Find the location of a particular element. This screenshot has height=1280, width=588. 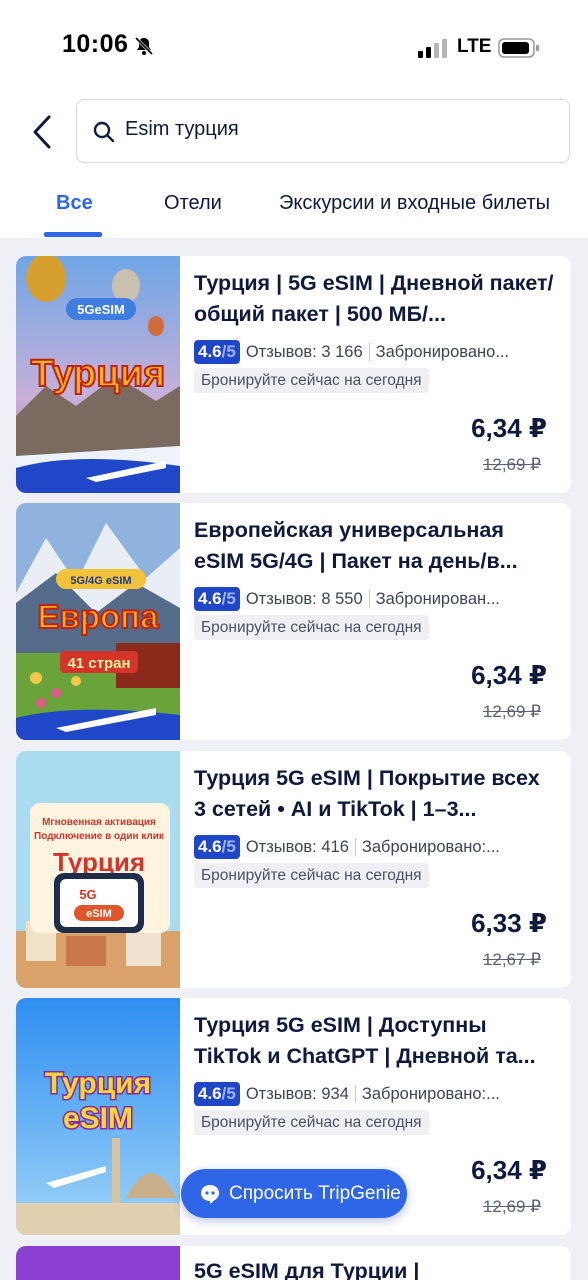

image-sublabel: 41 стран is located at coordinates (98, 663).